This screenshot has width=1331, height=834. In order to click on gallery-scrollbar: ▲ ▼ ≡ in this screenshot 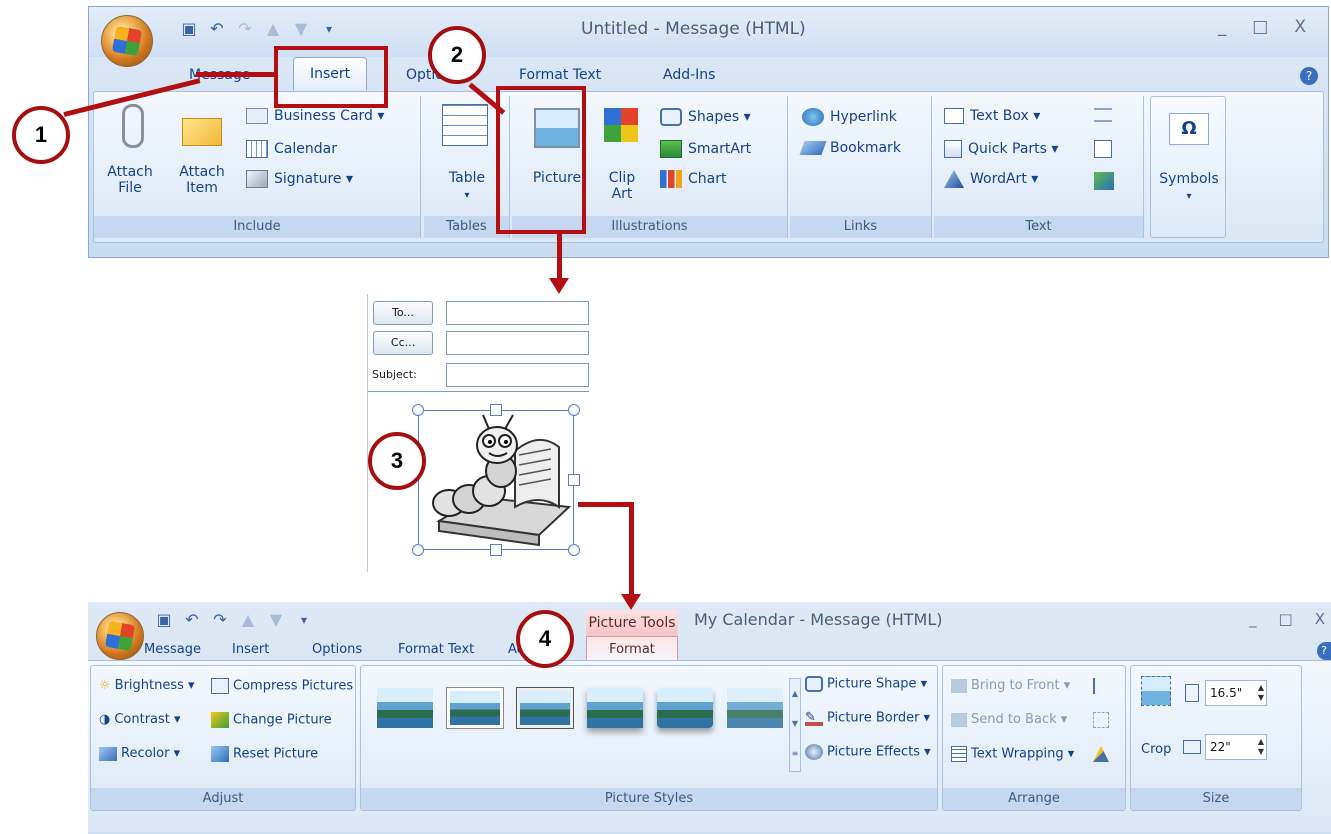, I will do `click(795, 725)`.